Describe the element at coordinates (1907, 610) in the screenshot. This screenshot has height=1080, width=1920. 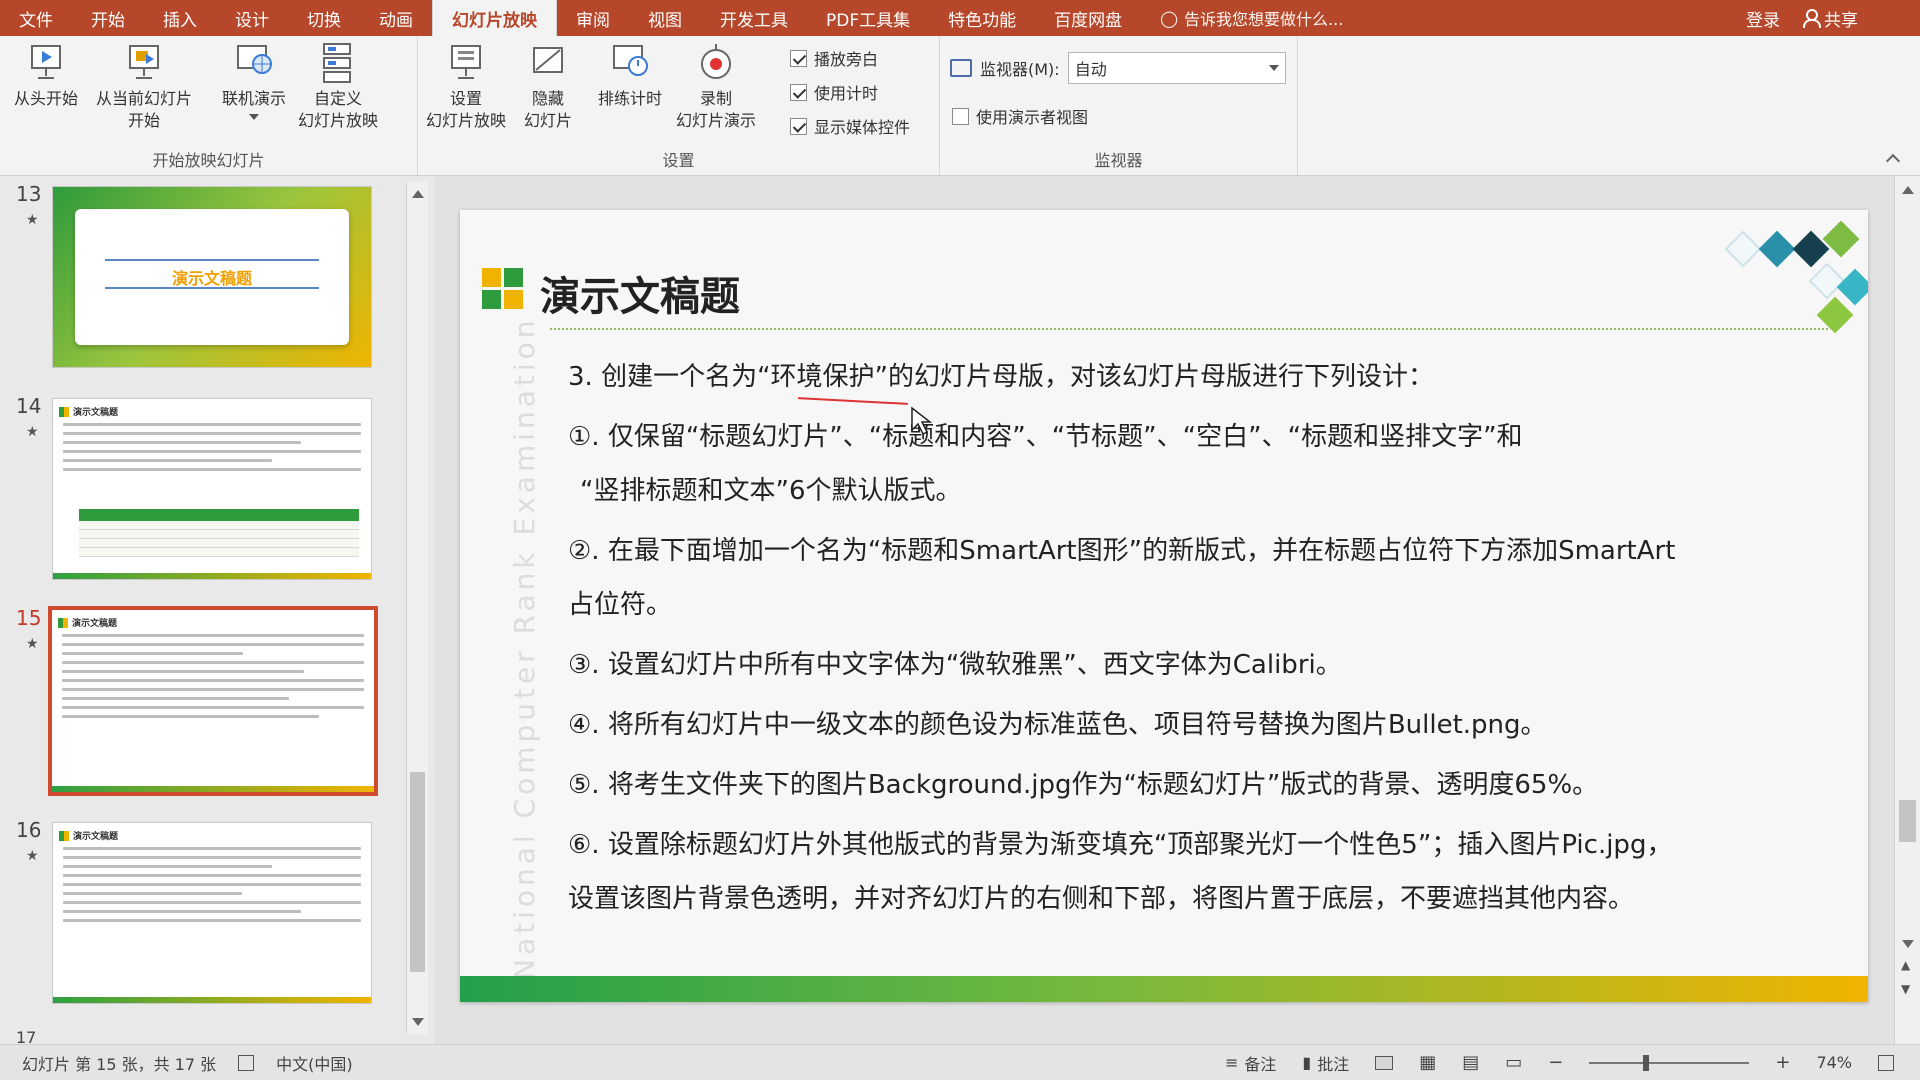
I see `slide-scrollbar: ▲ ▼` at that location.